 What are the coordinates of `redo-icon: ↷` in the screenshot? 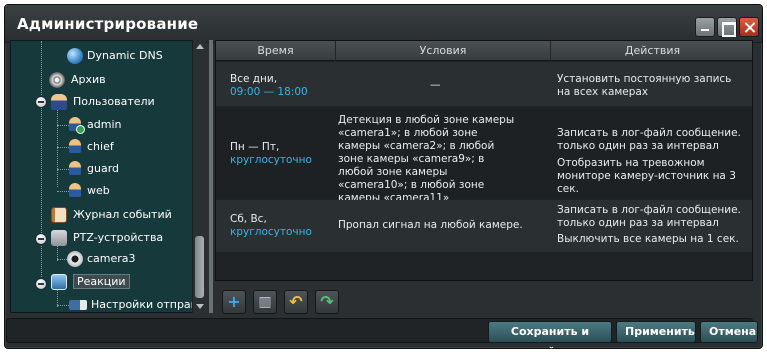 It's located at (327, 301).